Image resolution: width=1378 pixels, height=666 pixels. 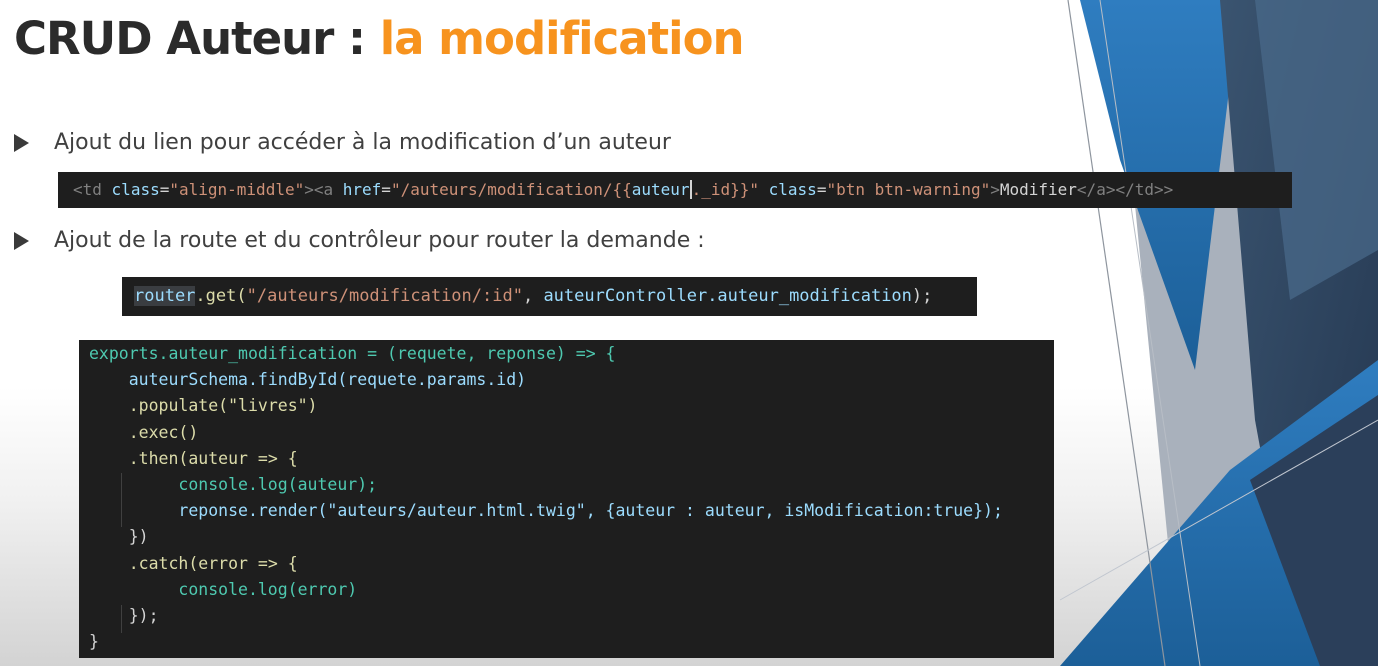 What do you see at coordinates (562, 38) in the screenshot?
I see `title-accent: la modification` at bounding box center [562, 38].